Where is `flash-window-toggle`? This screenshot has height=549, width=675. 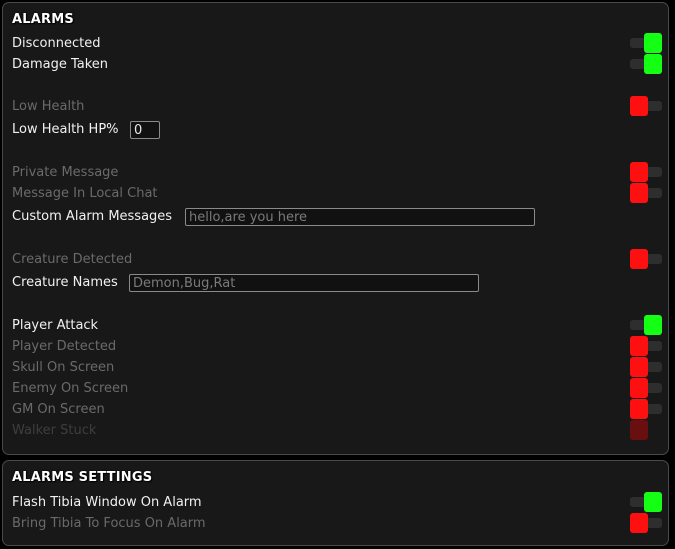 flash-window-toggle is located at coordinates (646, 502).